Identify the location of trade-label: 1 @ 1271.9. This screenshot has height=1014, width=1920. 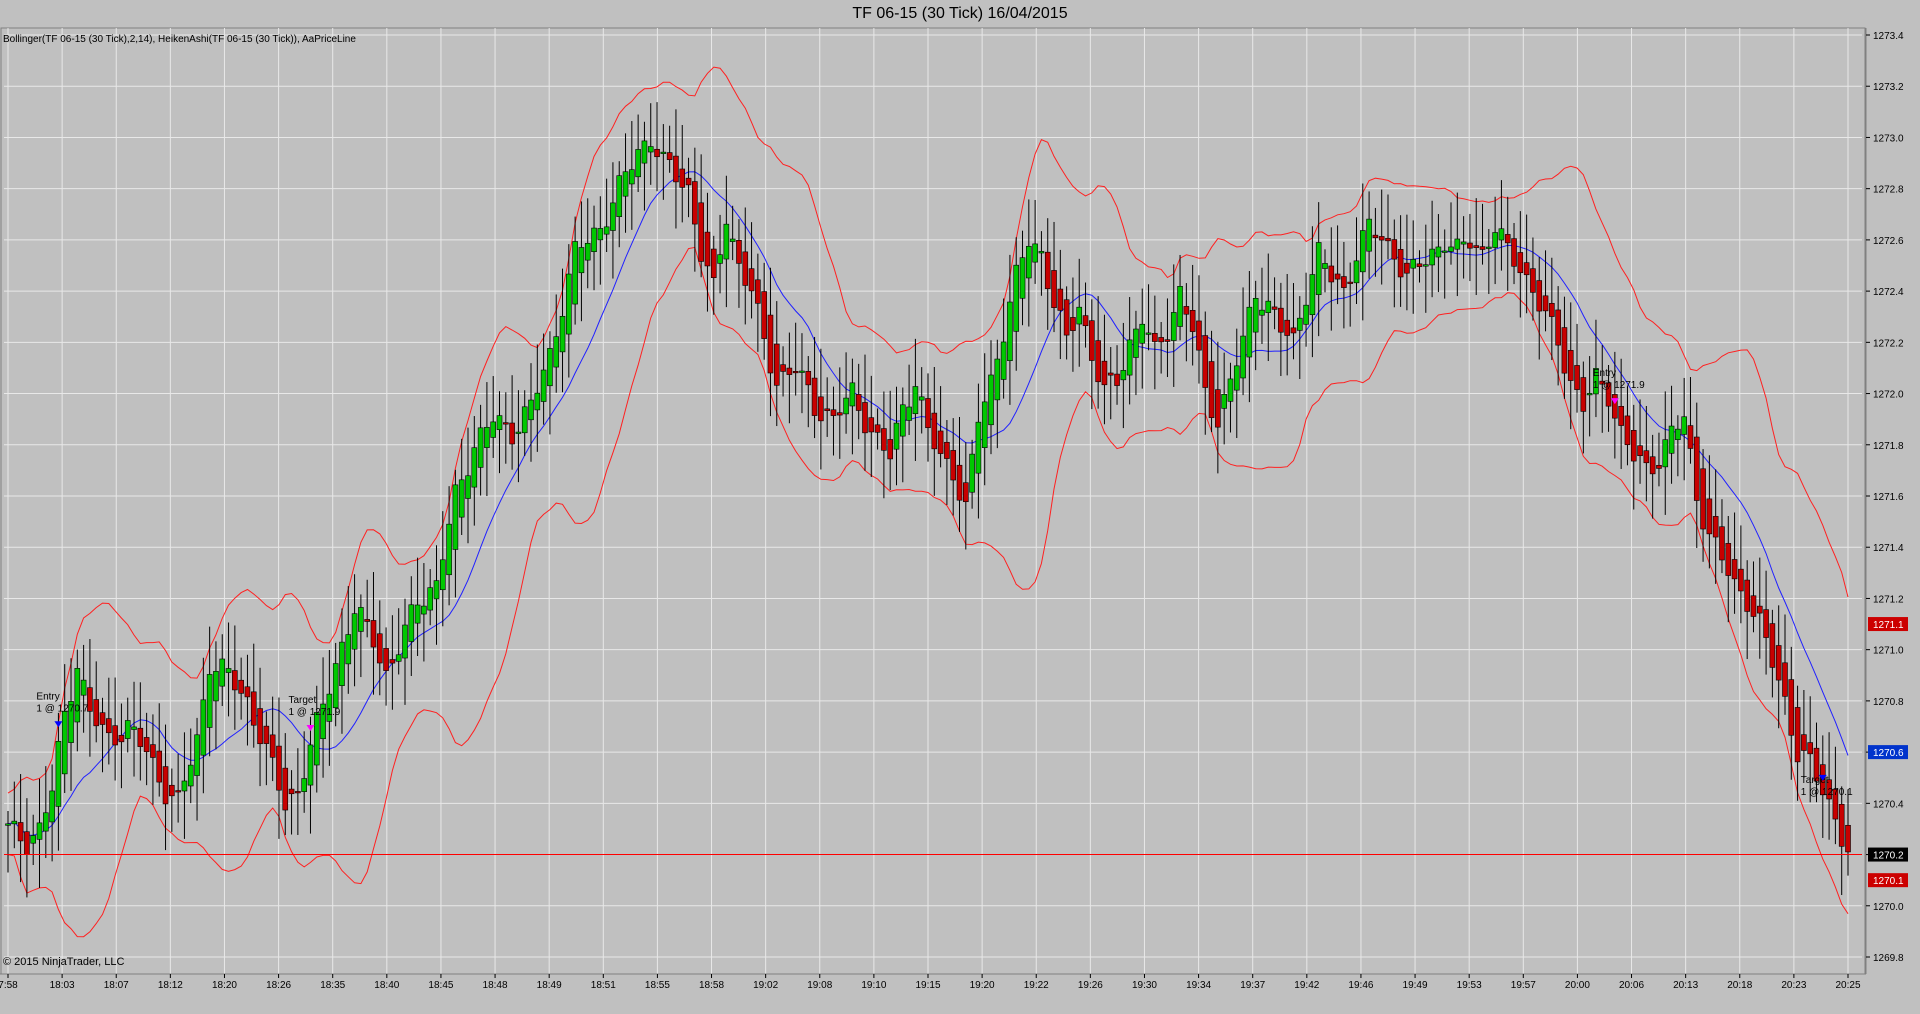
(314, 712).